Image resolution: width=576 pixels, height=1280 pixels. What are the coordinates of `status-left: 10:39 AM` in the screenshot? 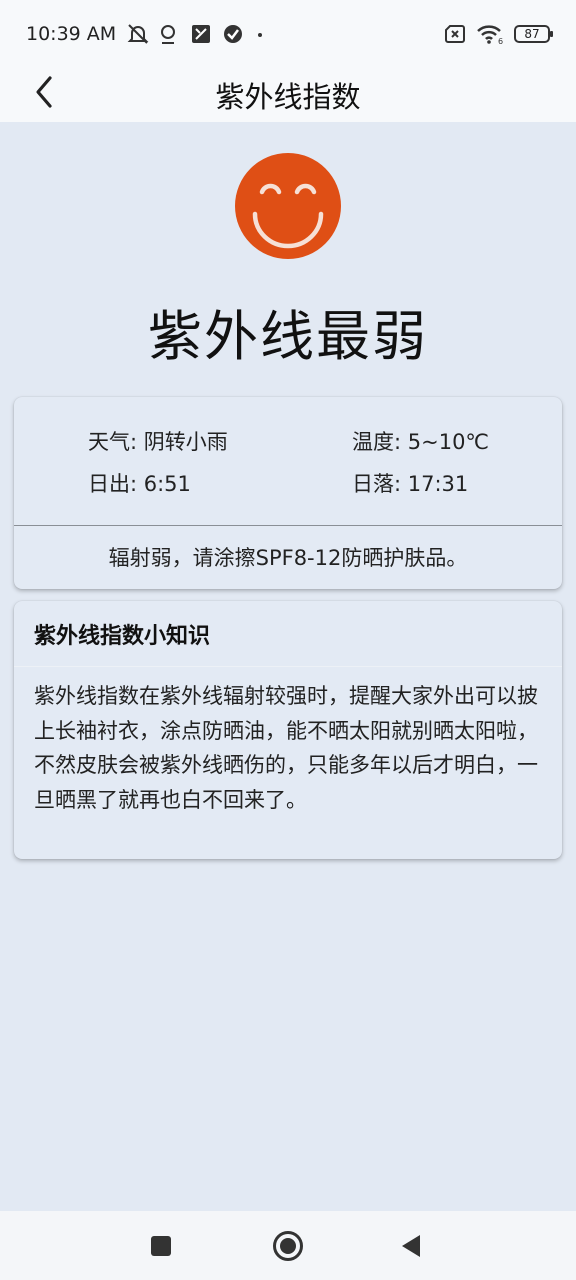 It's located at (146, 34).